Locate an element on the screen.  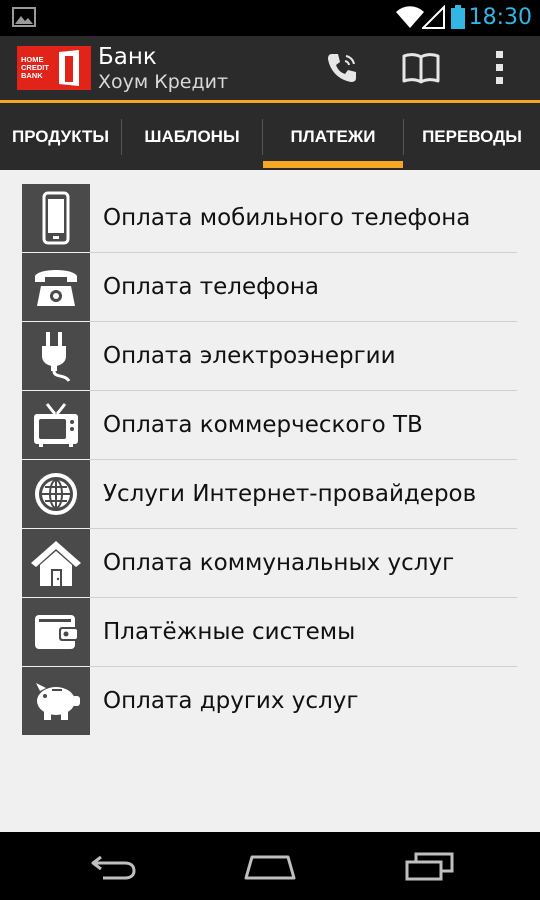
status-bar: 18:30 is located at coordinates (270, 18).